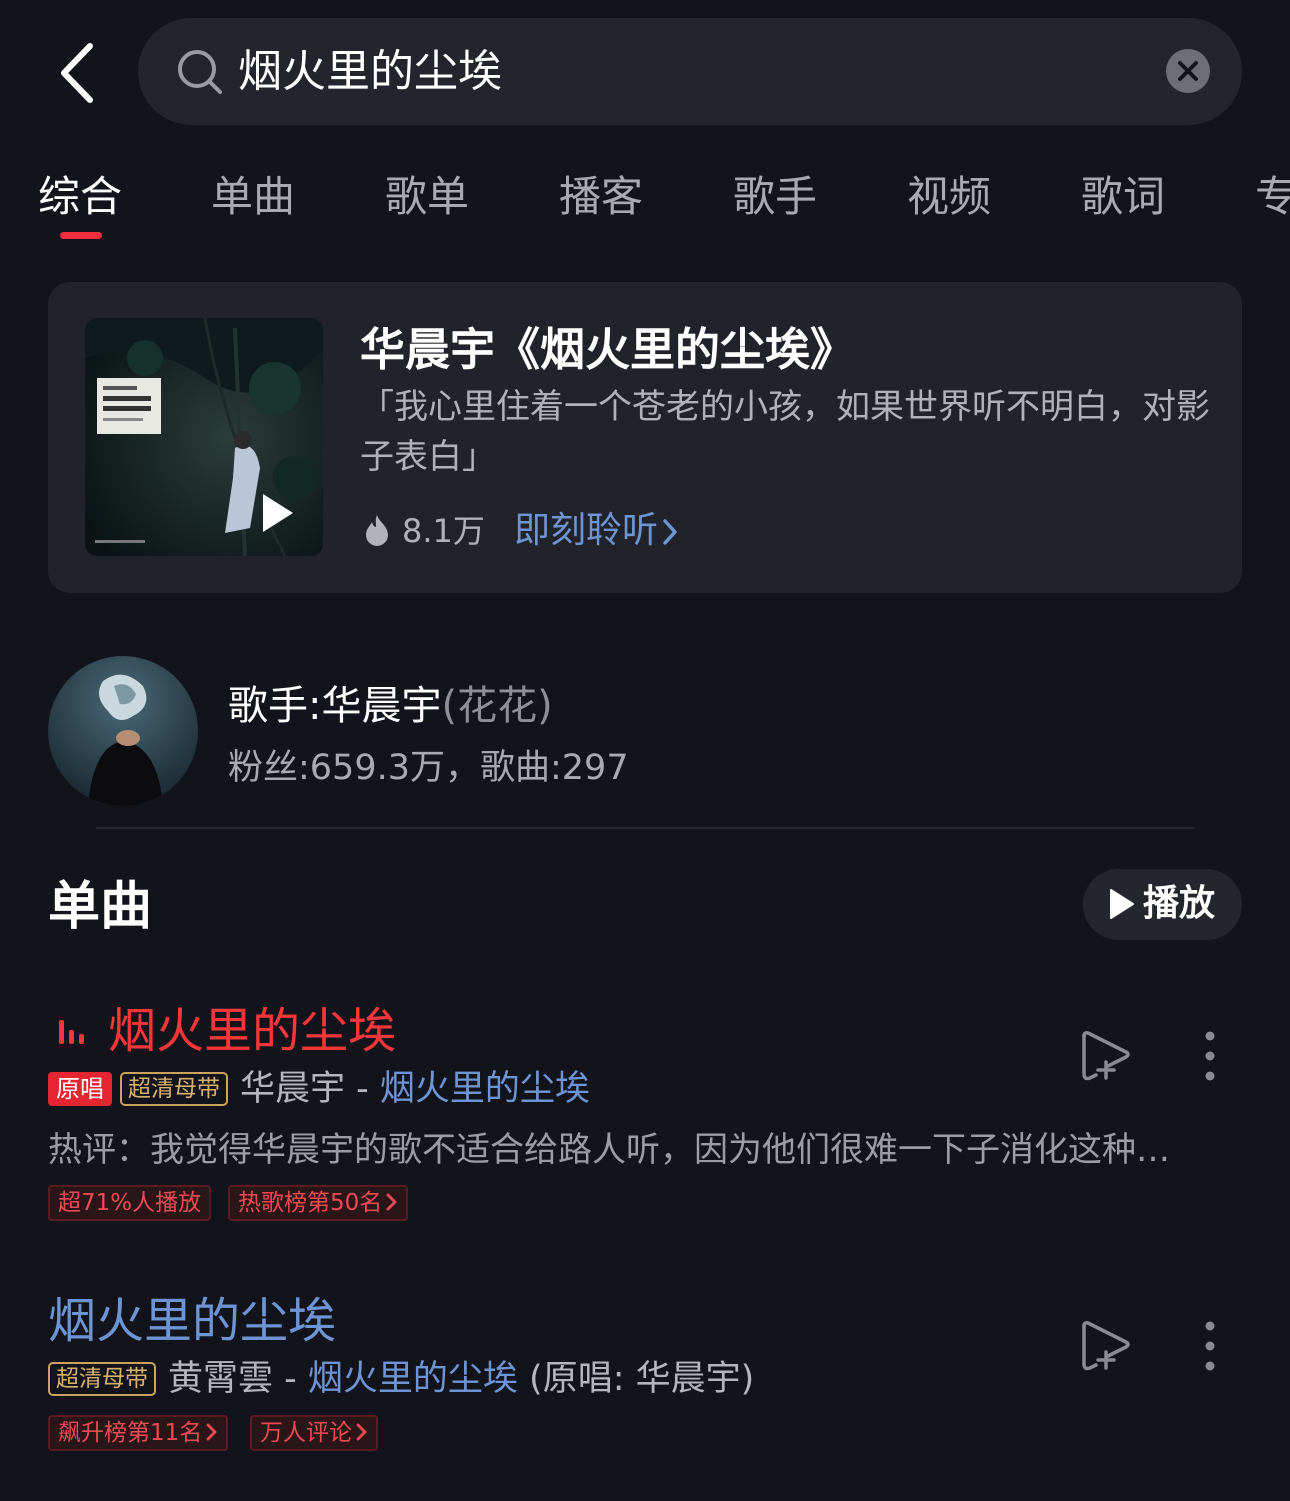 Image resolution: width=1290 pixels, height=1501 pixels. I want to click on artist-avatar, so click(123, 731).